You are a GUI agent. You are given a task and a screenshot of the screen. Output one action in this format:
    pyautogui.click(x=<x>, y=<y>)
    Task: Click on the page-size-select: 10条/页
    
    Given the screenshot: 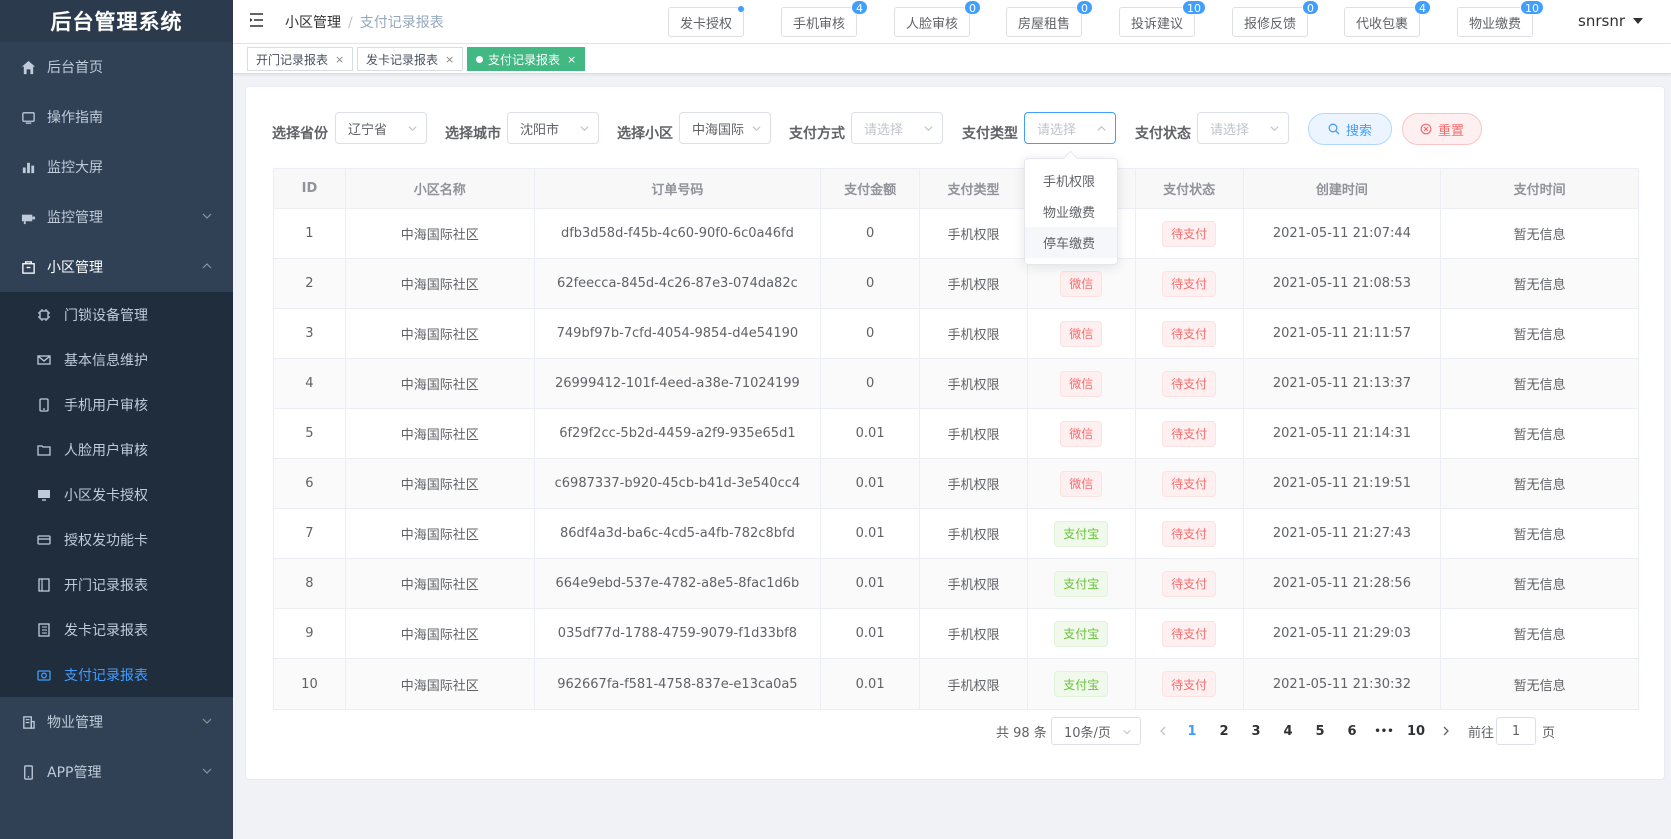 What is the action you would take?
    pyautogui.click(x=1096, y=731)
    